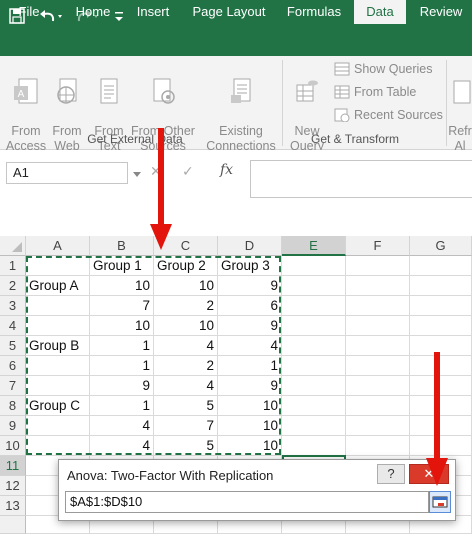 Image resolution: width=472 pixels, height=534 pixels. I want to click on cell-c6: 2, so click(186, 366).